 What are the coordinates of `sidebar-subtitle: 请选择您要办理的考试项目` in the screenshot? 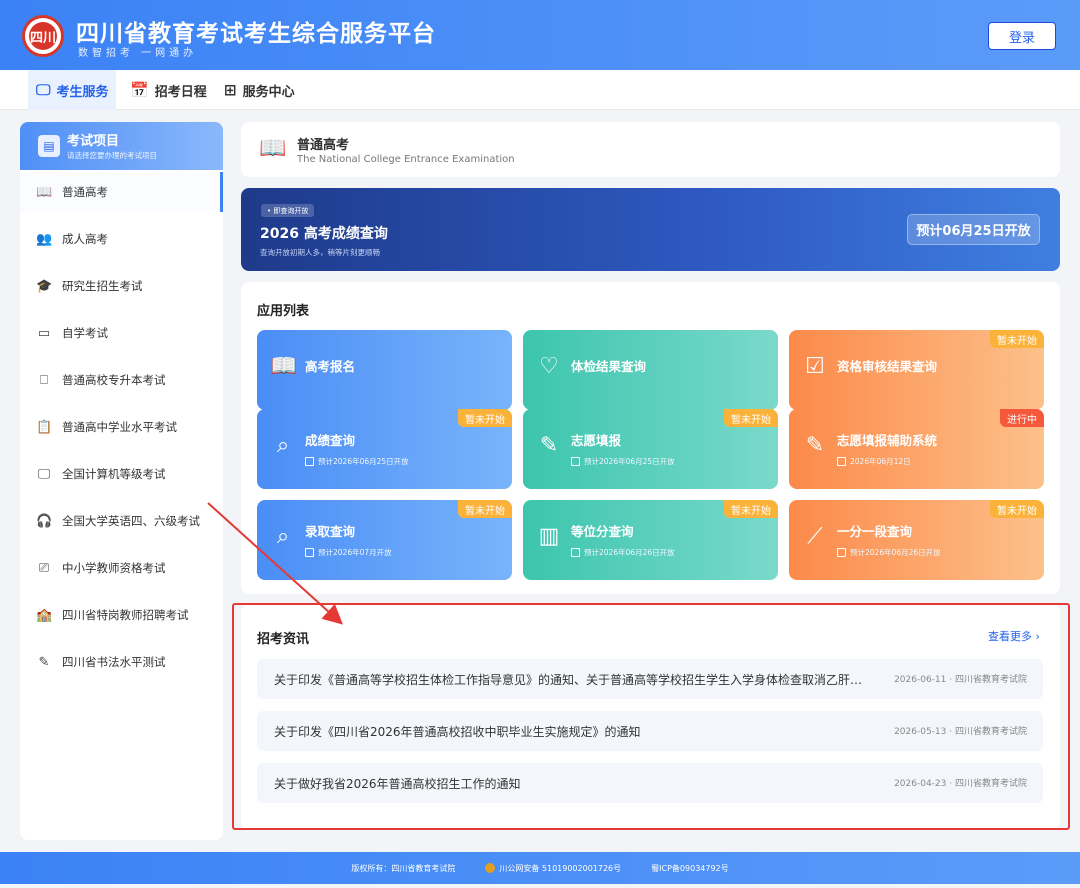 It's located at (112, 155).